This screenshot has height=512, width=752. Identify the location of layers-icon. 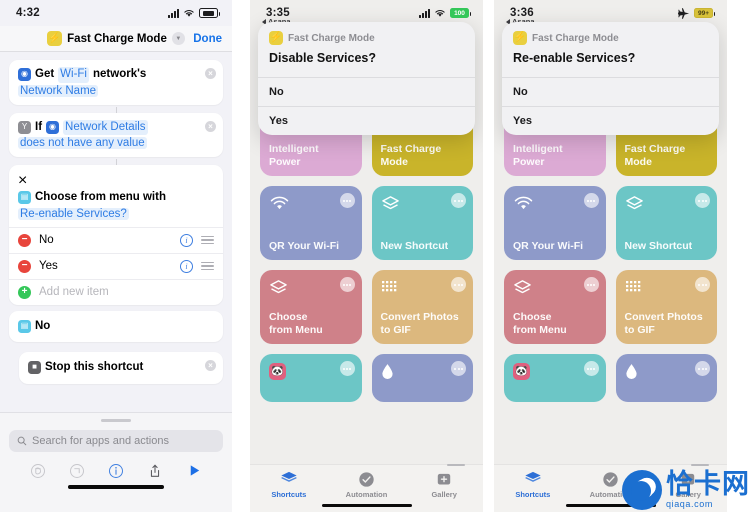
(289, 479).